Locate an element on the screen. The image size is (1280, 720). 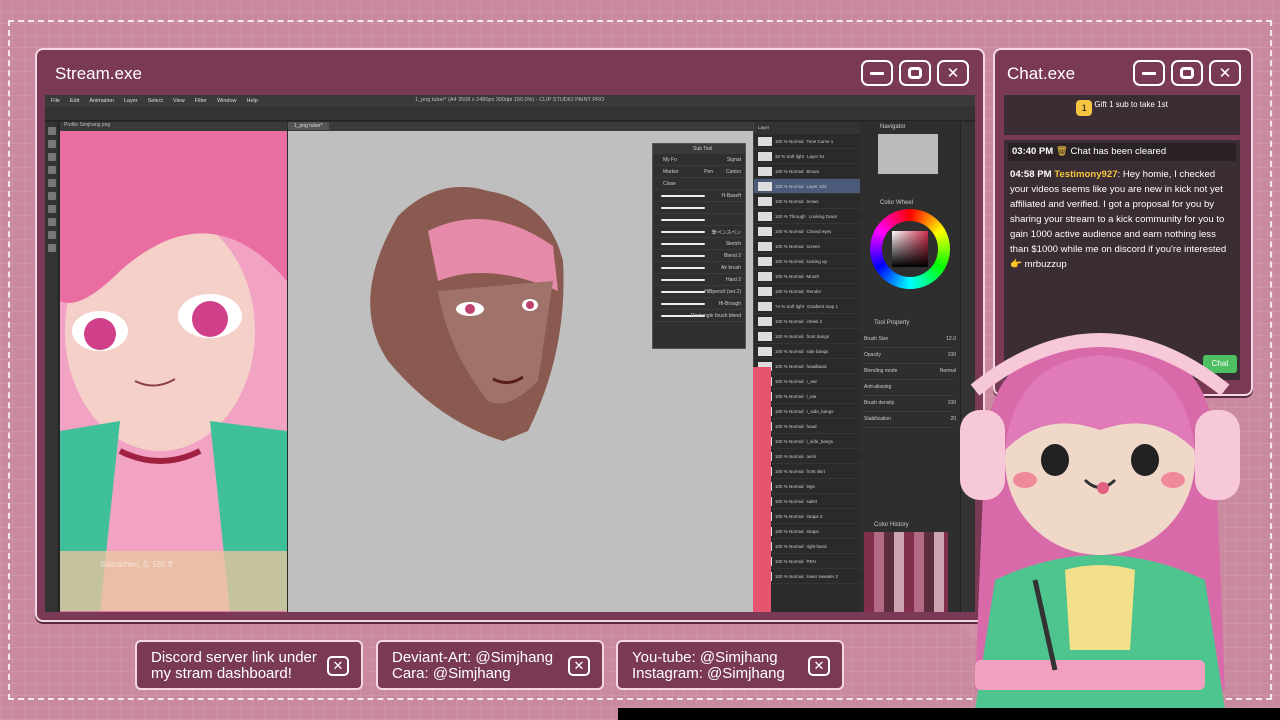
subtool-tab: Marker is located at coordinates (671, 172).